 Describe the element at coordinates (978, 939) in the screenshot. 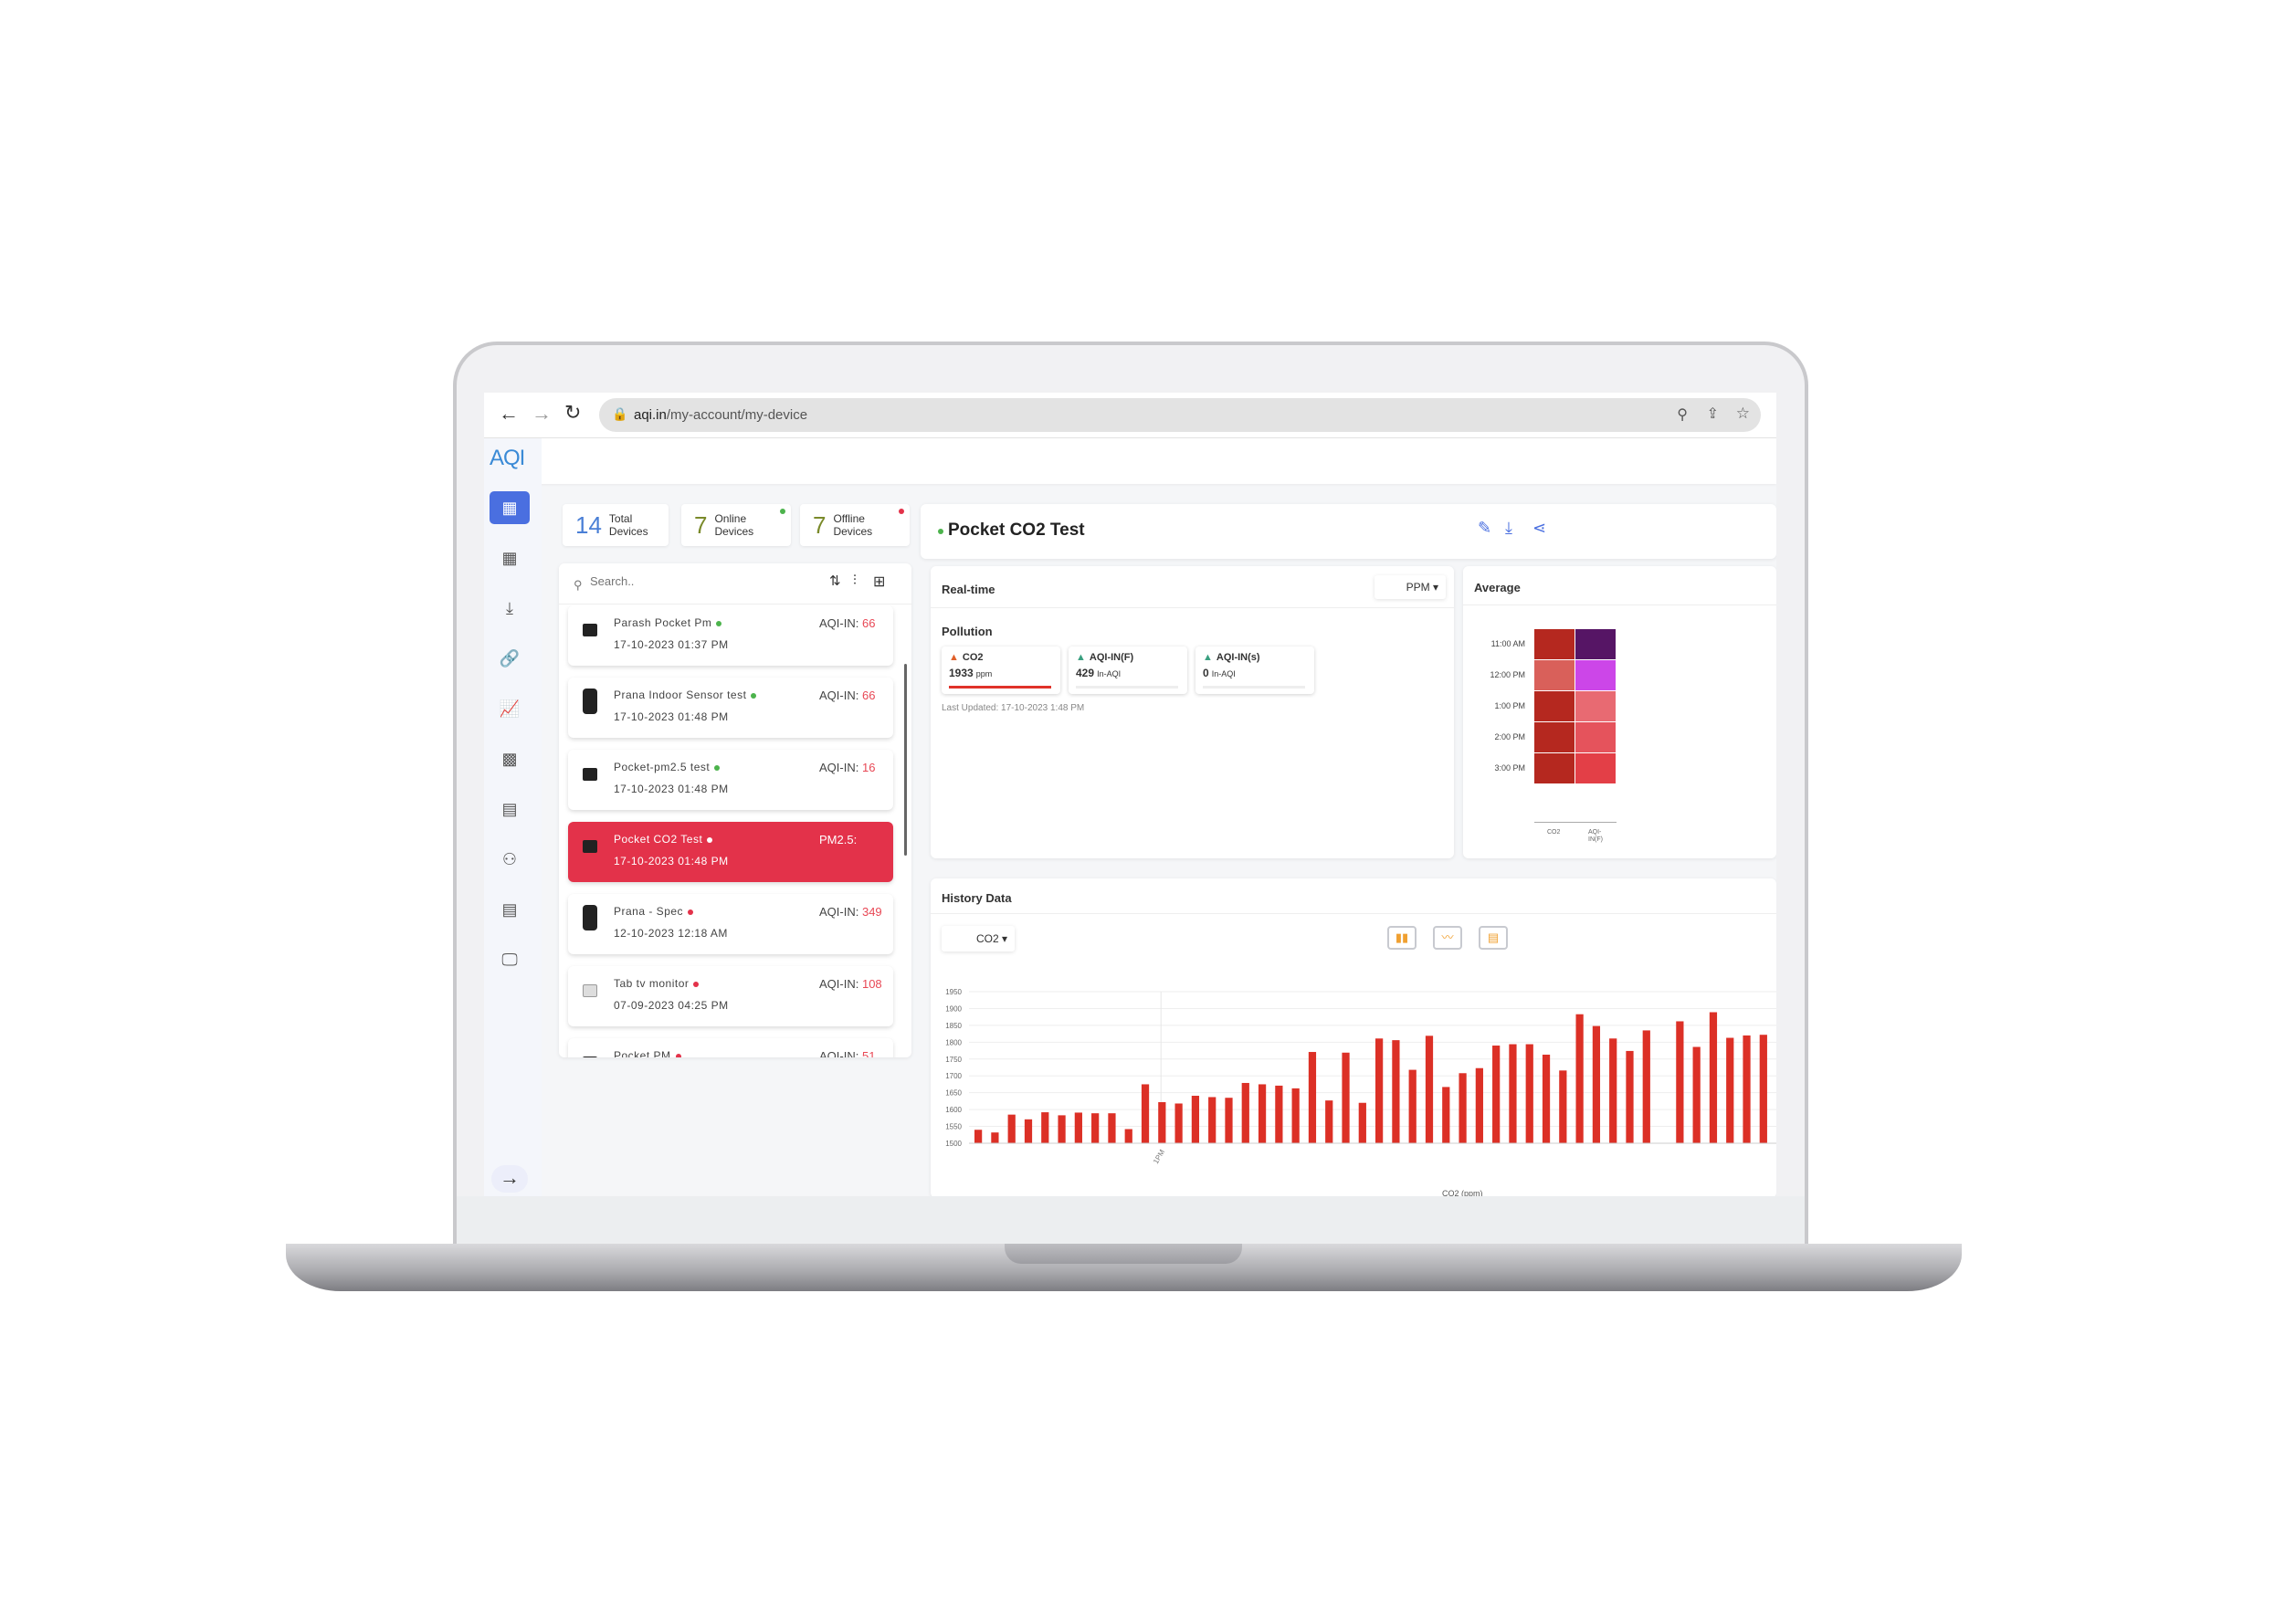

I see `parameter-select: CO2 ▾` at that location.